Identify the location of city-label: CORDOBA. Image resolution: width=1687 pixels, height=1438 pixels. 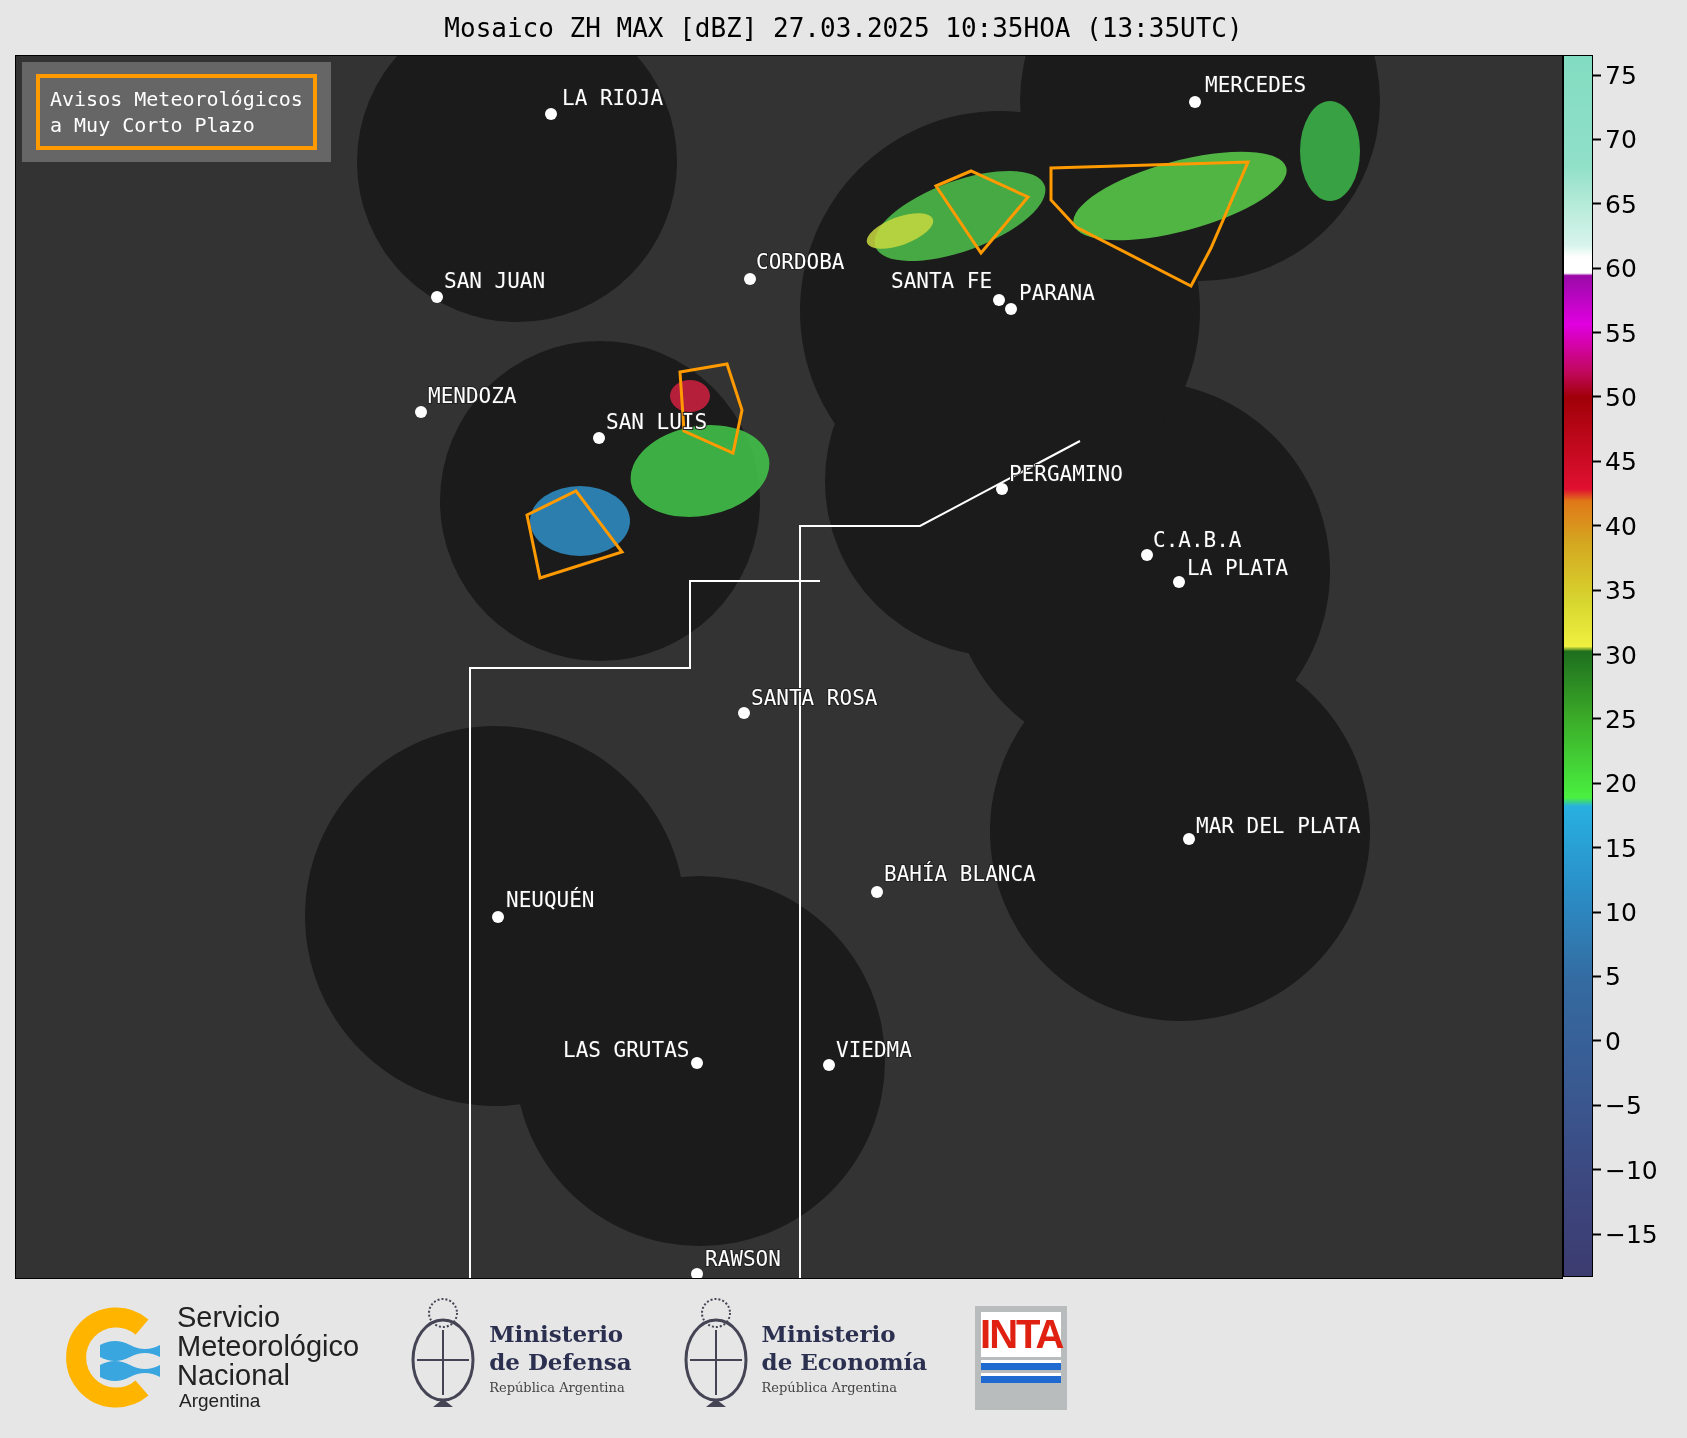
(800, 262).